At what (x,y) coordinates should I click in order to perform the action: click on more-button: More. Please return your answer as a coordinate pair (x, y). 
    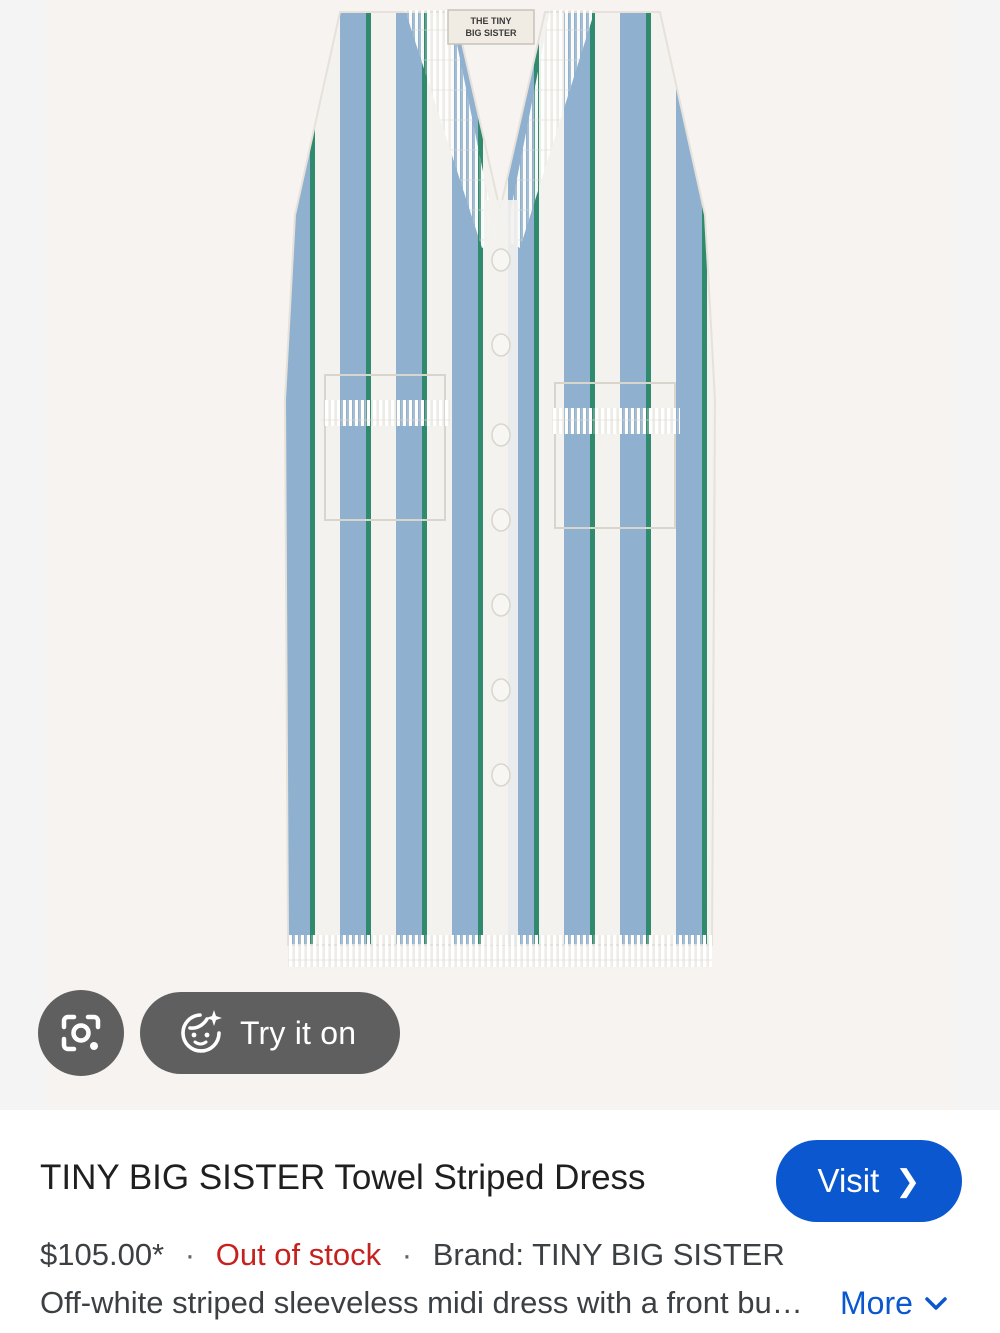
    Looking at the image, I should click on (893, 1303).